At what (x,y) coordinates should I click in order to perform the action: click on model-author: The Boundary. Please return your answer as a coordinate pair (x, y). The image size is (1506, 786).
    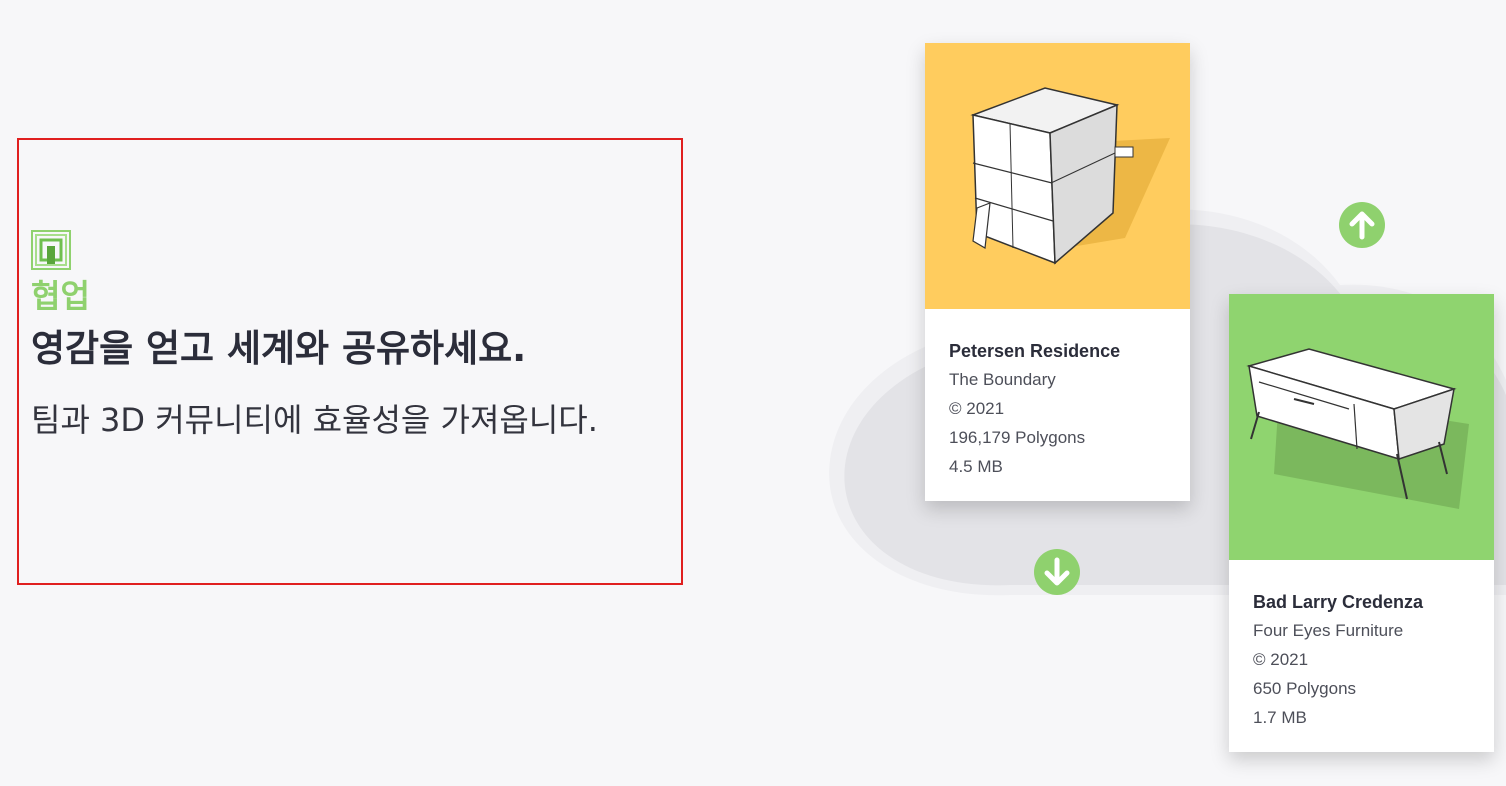
    Looking at the image, I should click on (1002, 379).